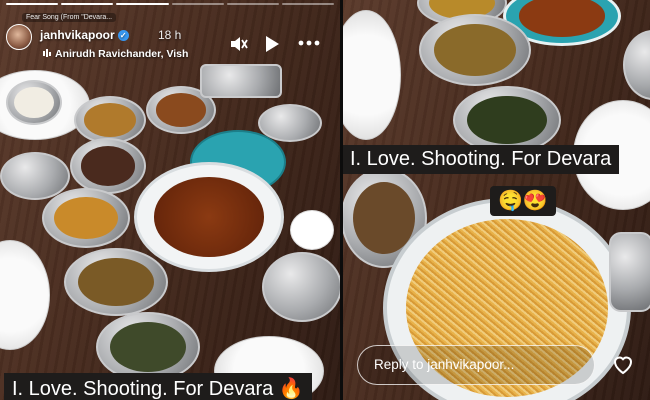  Describe the element at coordinates (209, 217) in the screenshot. I see `casserole-bowl` at that location.